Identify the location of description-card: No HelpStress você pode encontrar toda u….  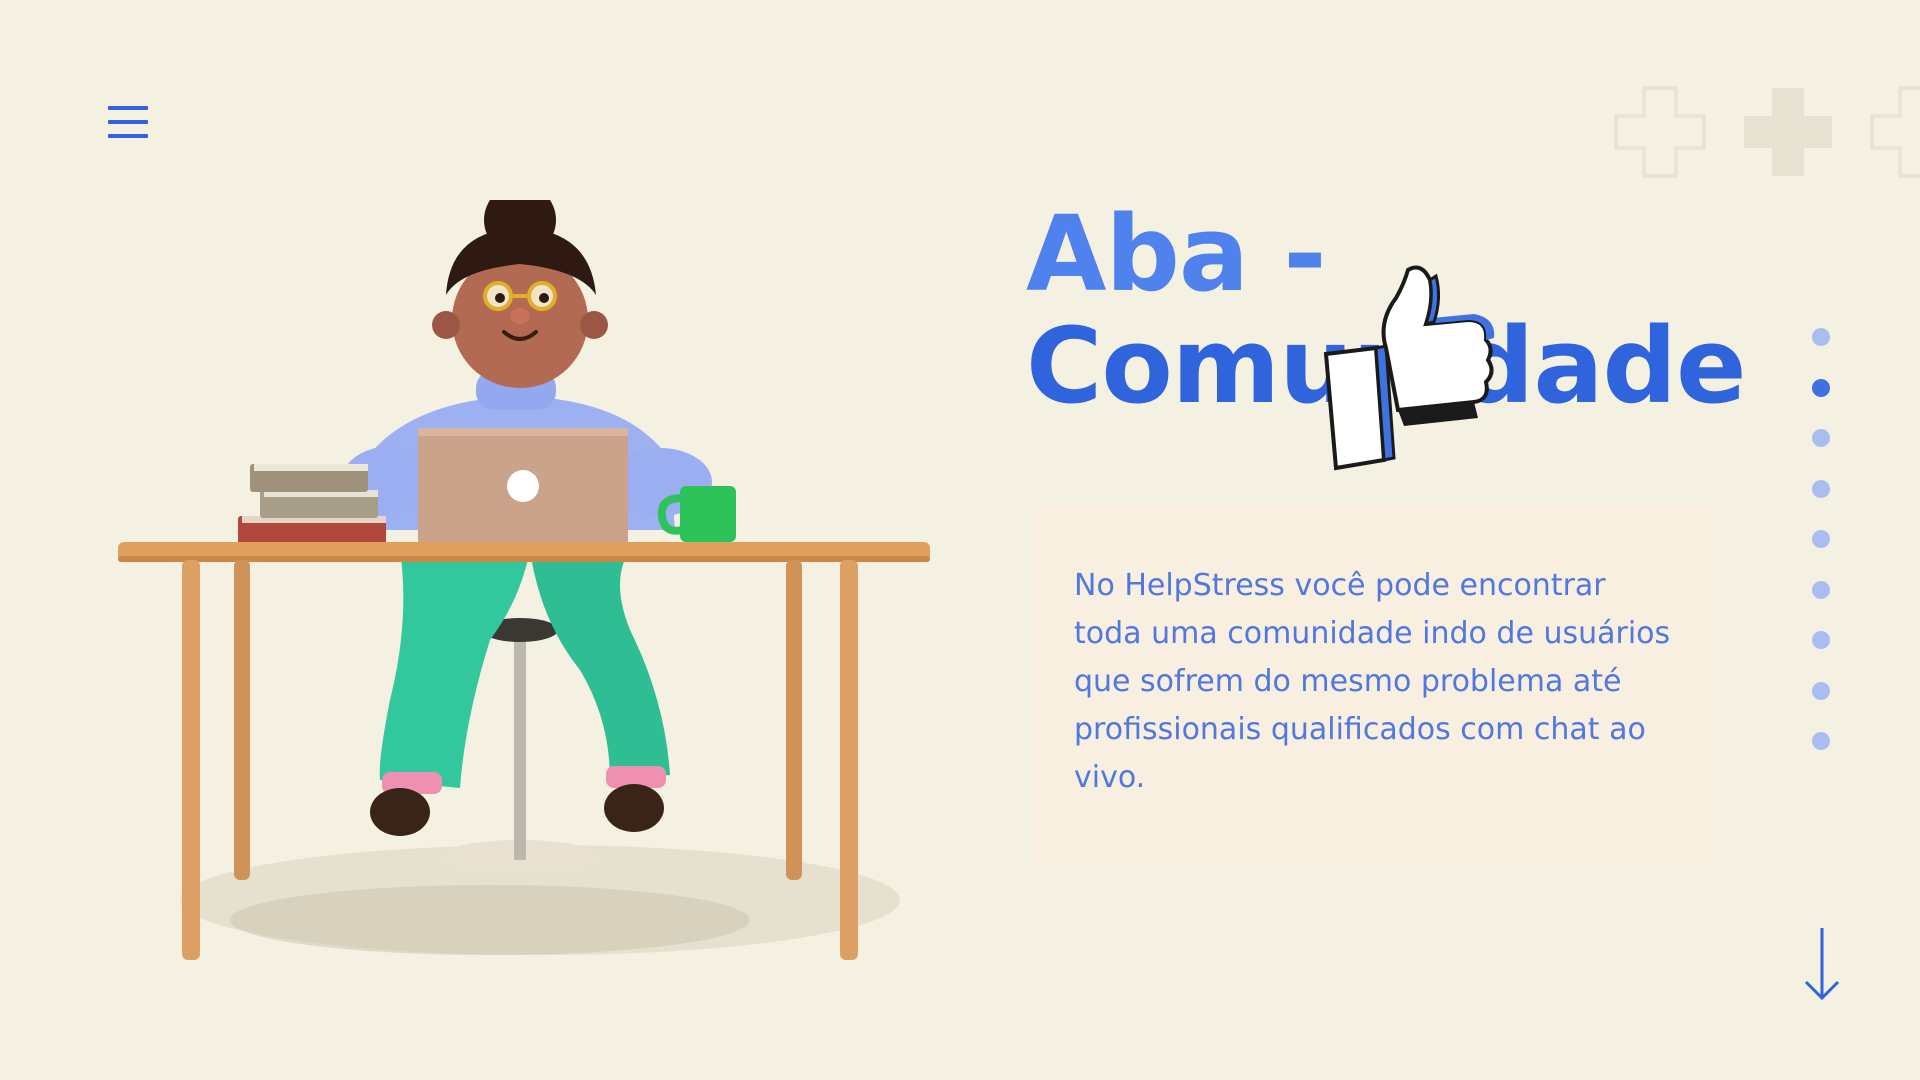
(1371, 685).